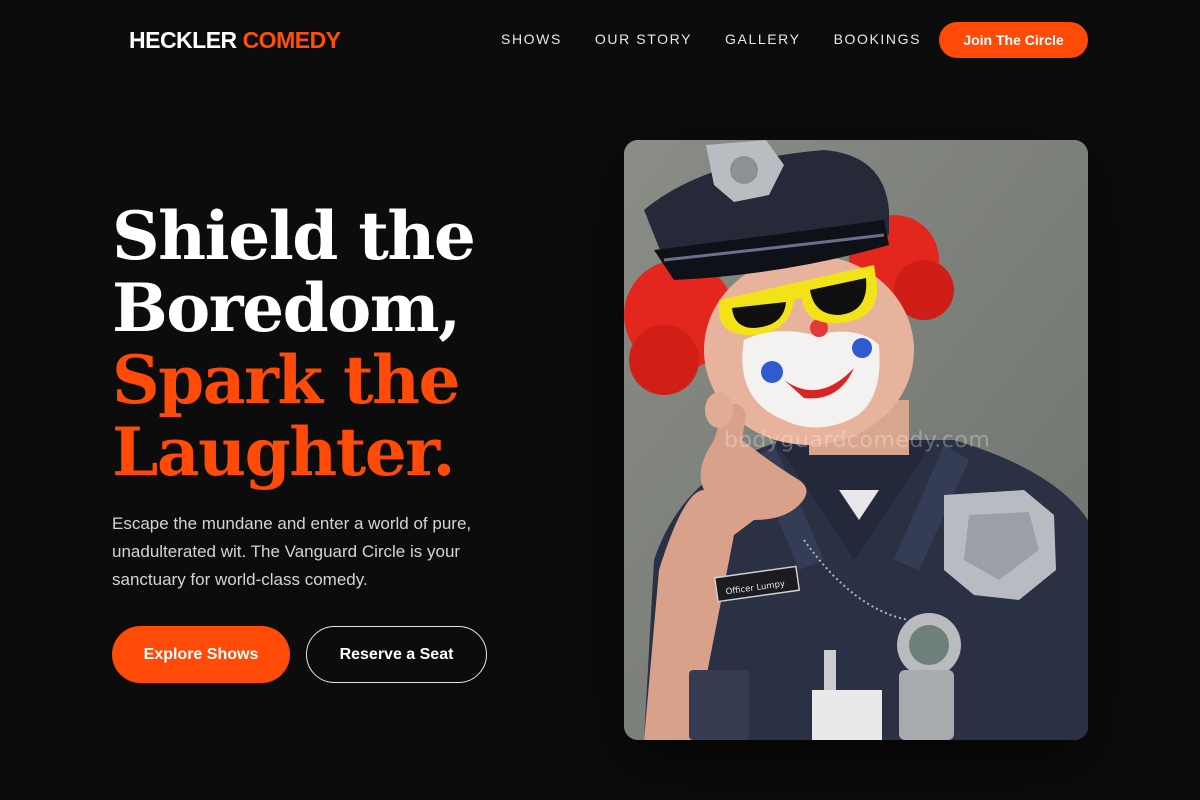  What do you see at coordinates (286, 380) in the screenshot?
I see `headline-line-3: Spark the` at bounding box center [286, 380].